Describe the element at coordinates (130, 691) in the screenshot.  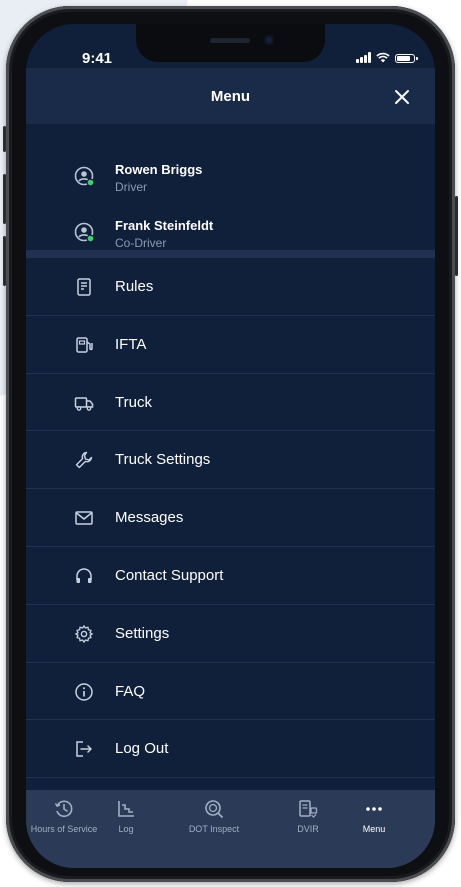
I see `menu-item-label: FAQ` at that location.